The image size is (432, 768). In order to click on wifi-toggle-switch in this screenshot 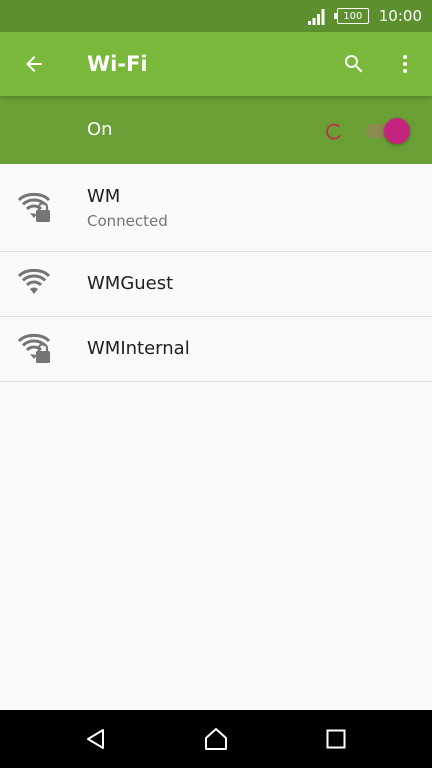, I will do `click(388, 131)`.